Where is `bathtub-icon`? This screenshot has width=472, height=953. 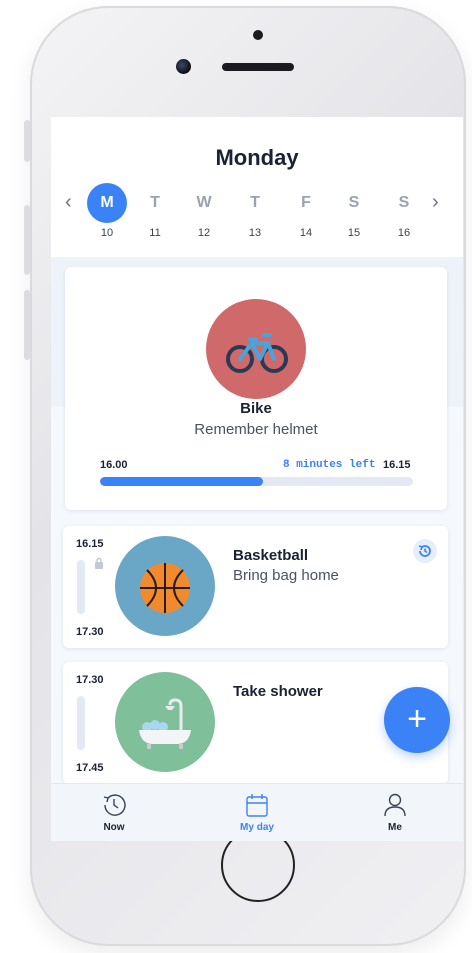
bathtub-icon is located at coordinates (165, 723).